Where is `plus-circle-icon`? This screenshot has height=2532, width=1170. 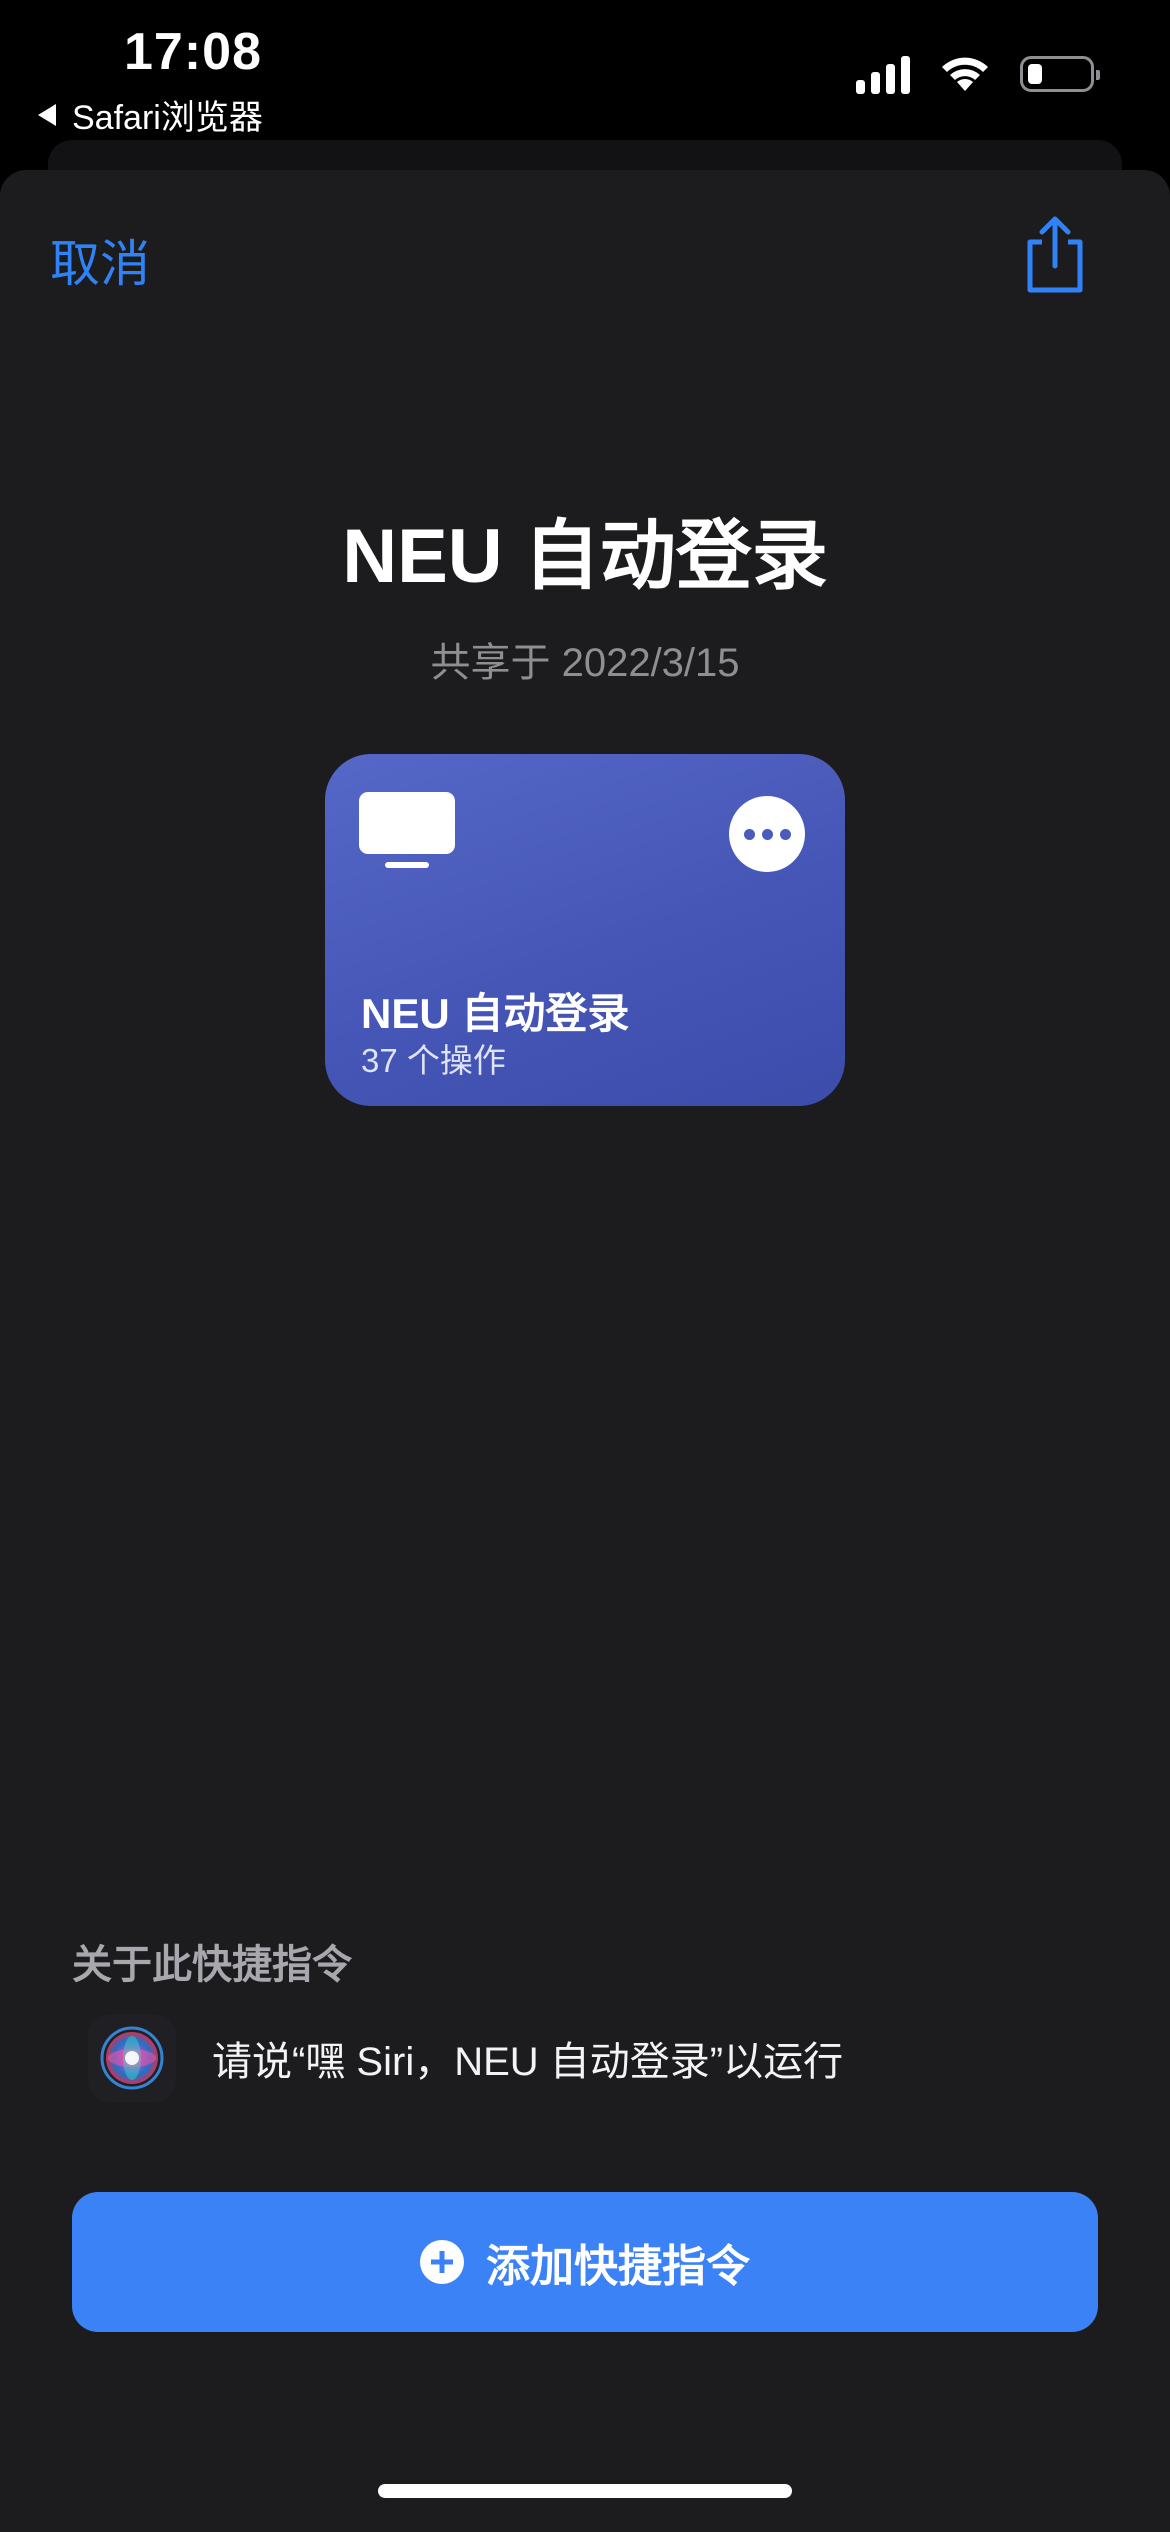 plus-circle-icon is located at coordinates (442, 2262).